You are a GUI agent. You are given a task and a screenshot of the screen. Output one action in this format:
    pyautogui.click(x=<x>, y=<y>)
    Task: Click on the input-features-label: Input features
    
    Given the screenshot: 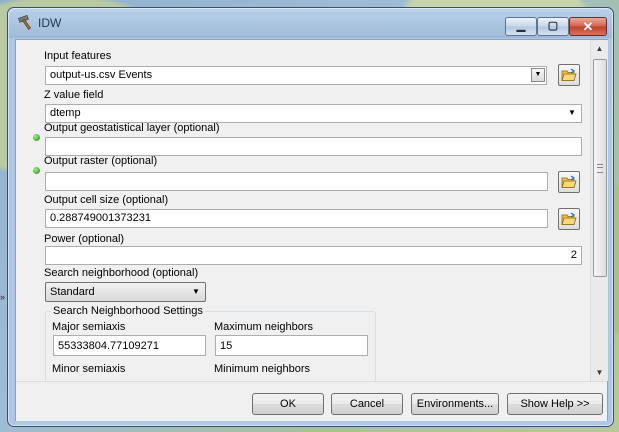 What is the action you would take?
    pyautogui.click(x=78, y=56)
    